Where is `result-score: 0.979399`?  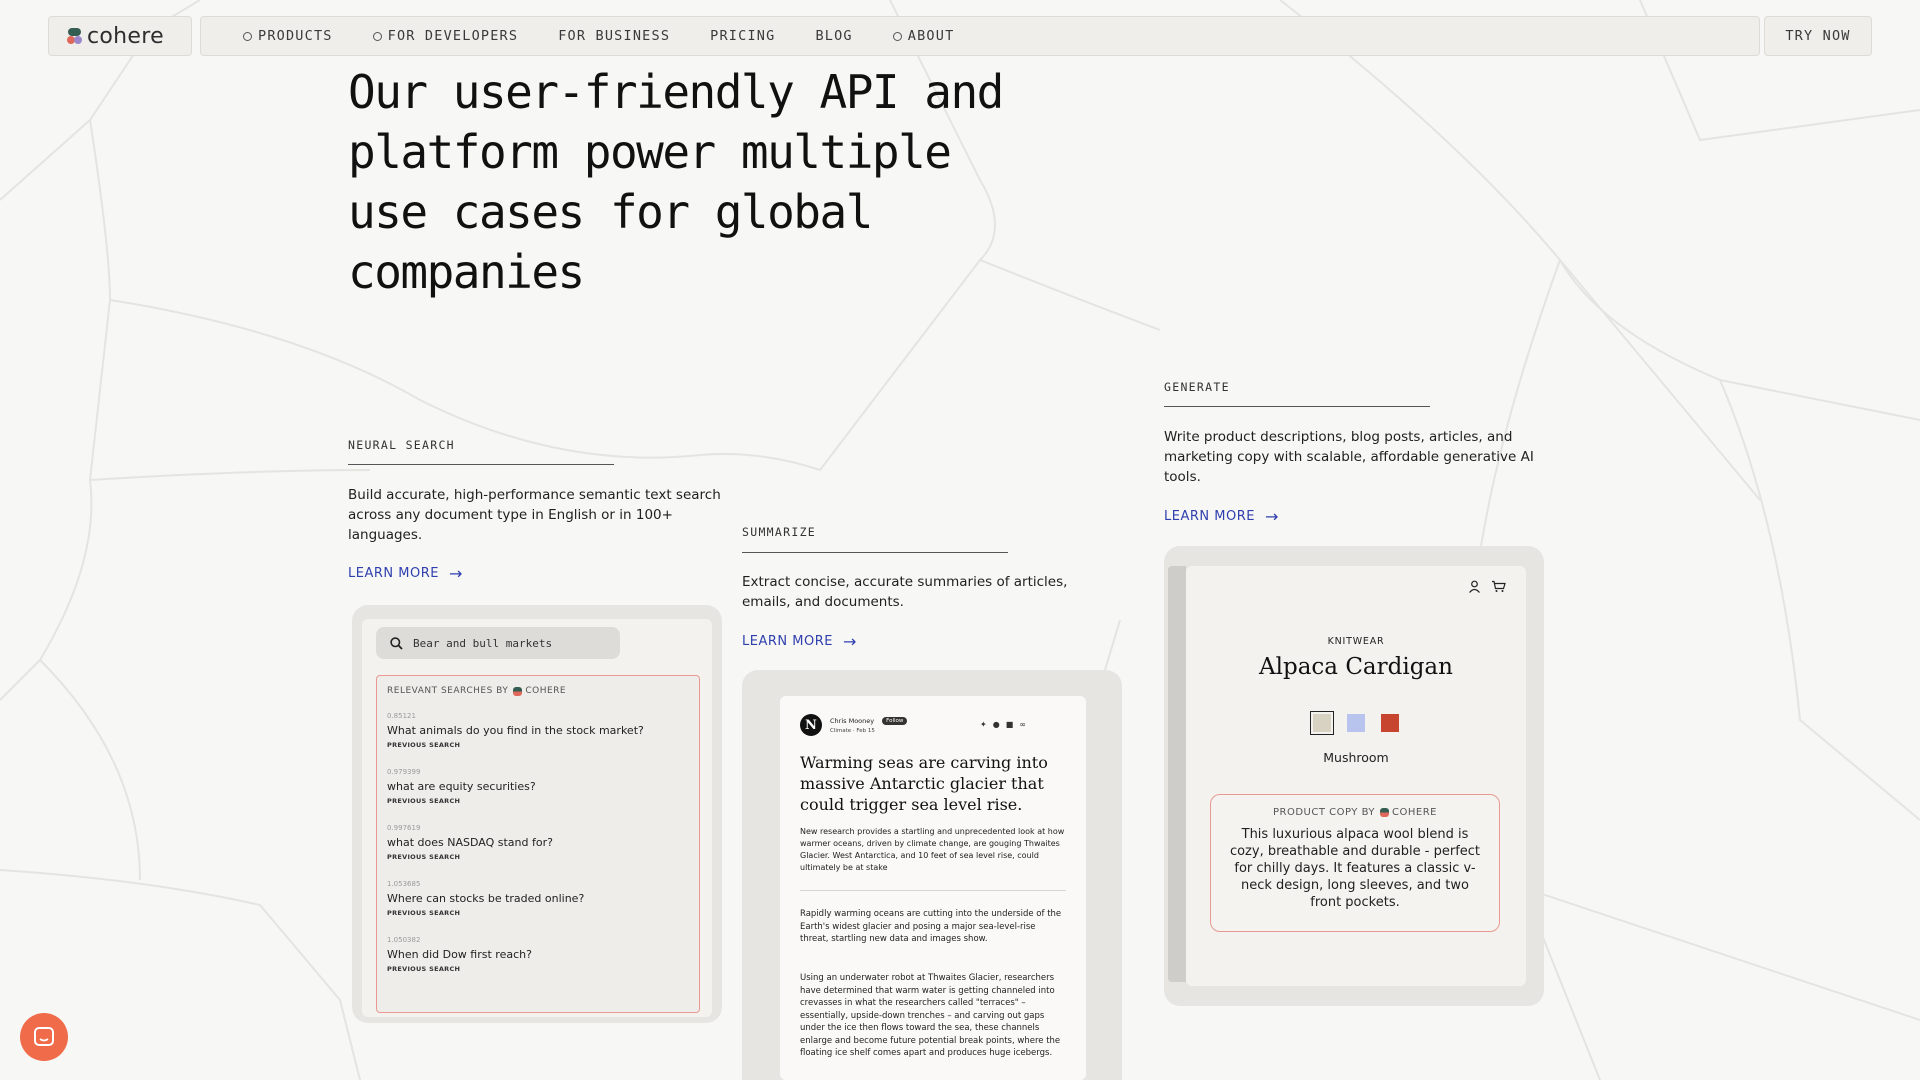
result-score: 0.979399 is located at coordinates (404, 772).